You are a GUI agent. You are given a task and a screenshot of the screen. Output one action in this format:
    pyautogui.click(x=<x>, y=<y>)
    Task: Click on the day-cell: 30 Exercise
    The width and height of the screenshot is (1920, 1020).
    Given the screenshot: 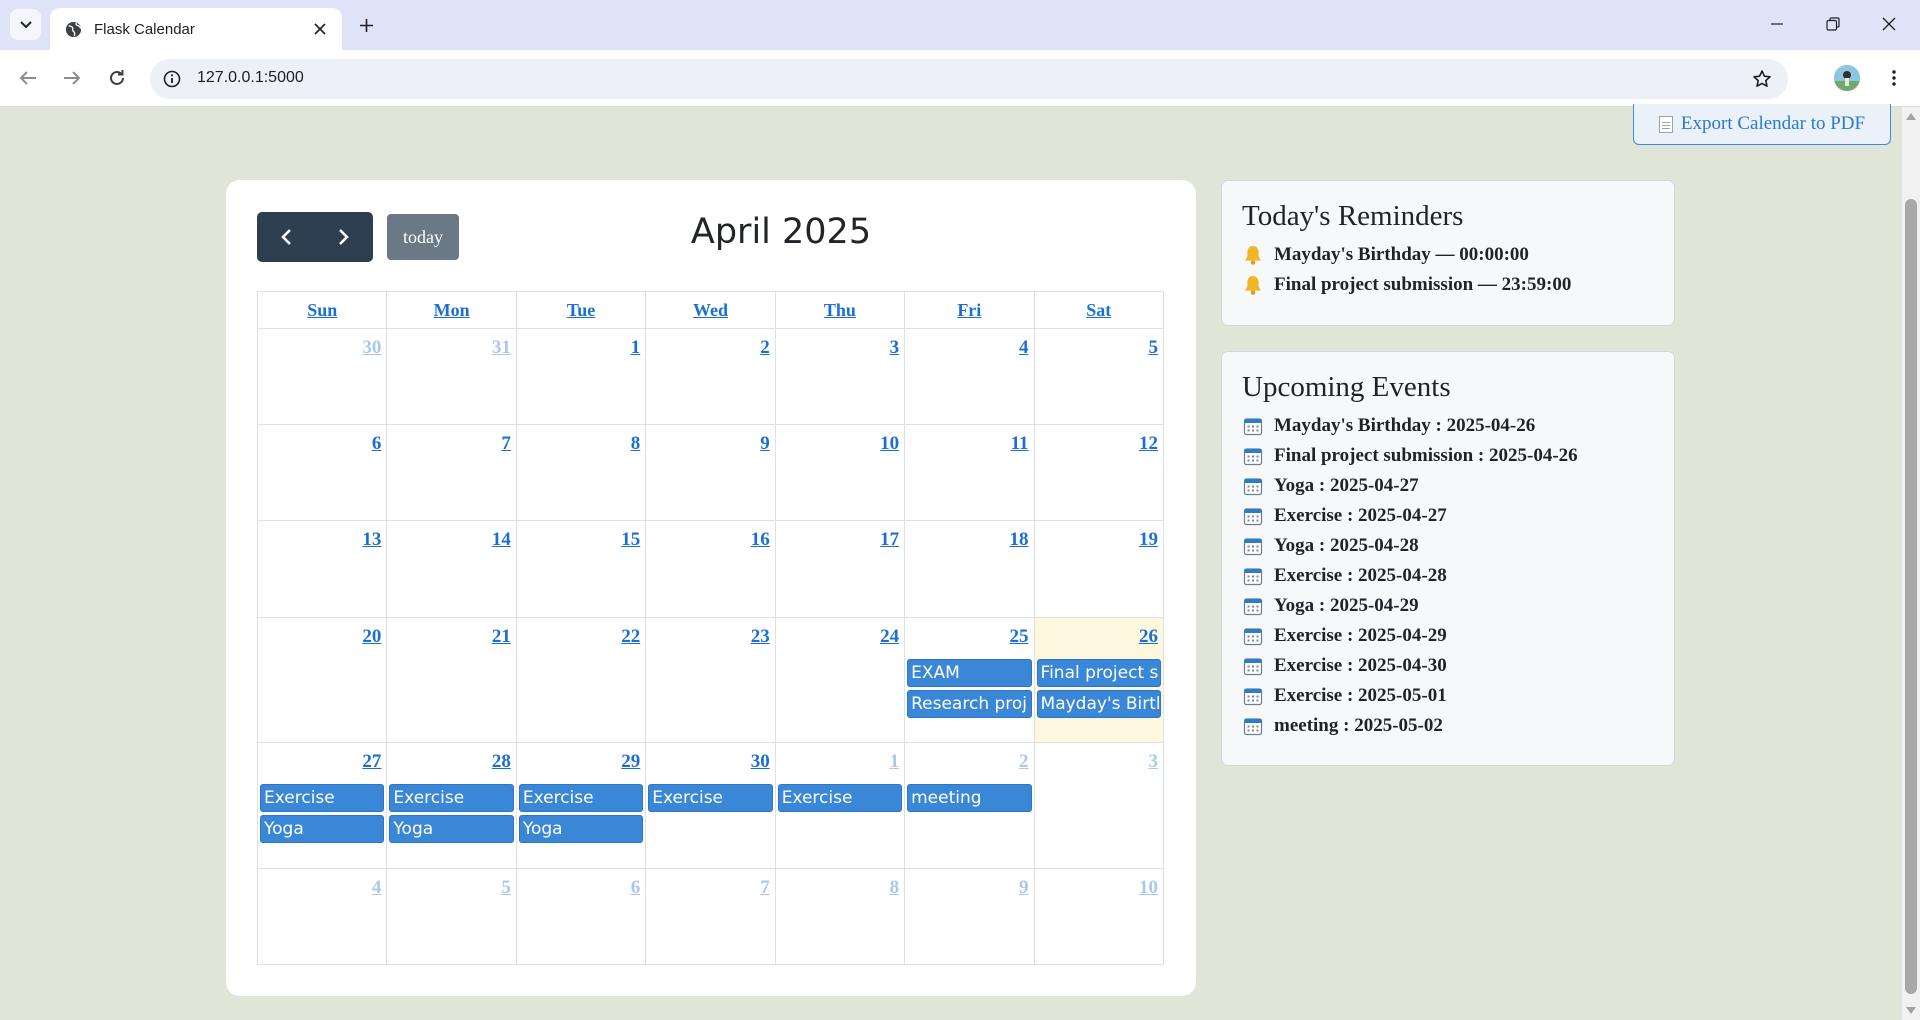 What is the action you would take?
    pyautogui.click(x=711, y=806)
    